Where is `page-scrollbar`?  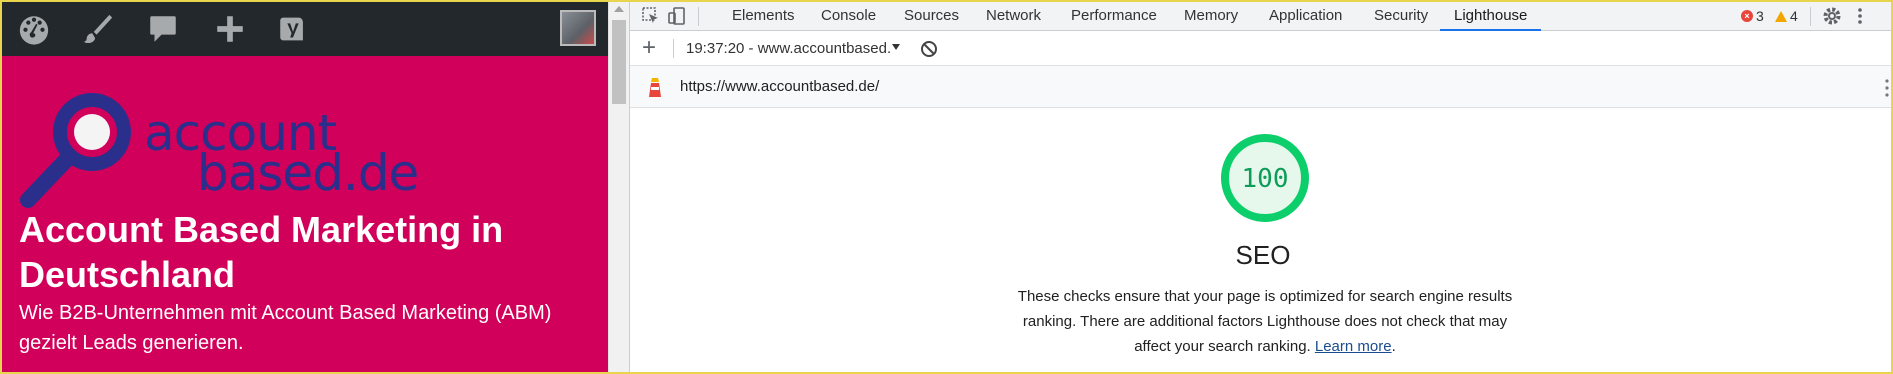
page-scrollbar is located at coordinates (618, 187).